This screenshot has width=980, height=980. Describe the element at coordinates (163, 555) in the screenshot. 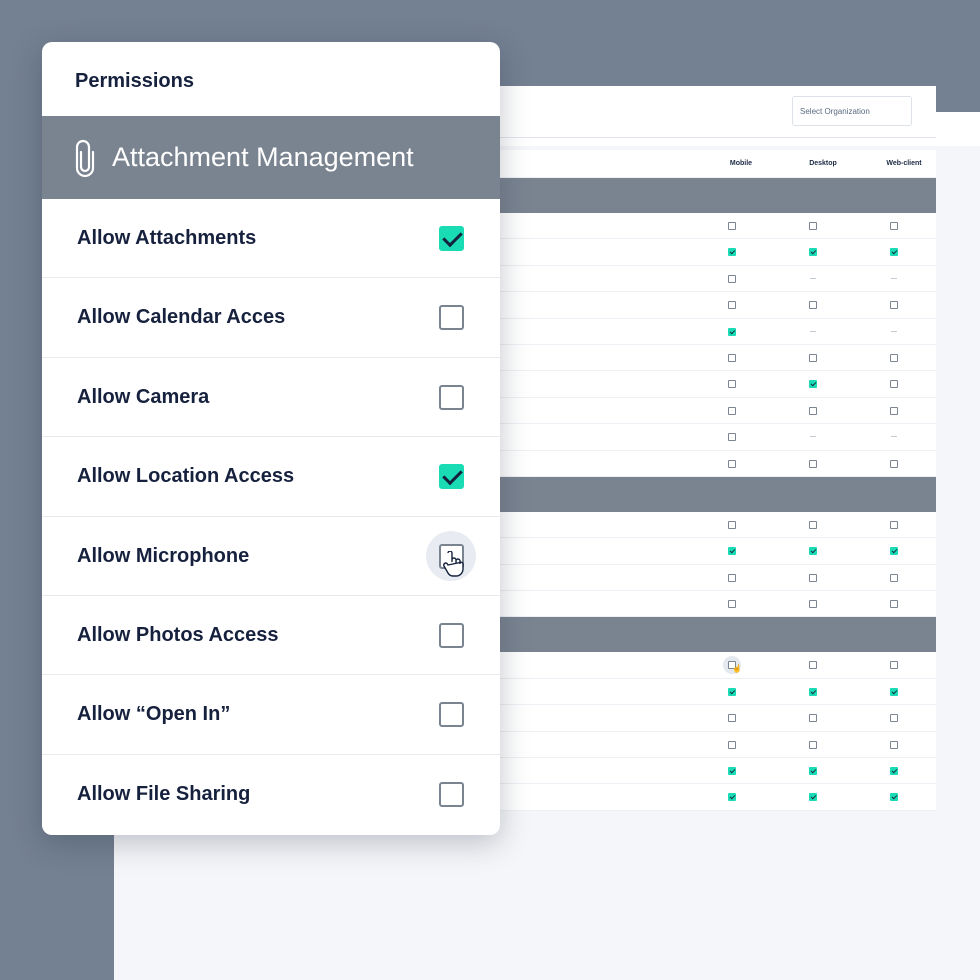

I see `permission-label: Allow Microphone` at that location.